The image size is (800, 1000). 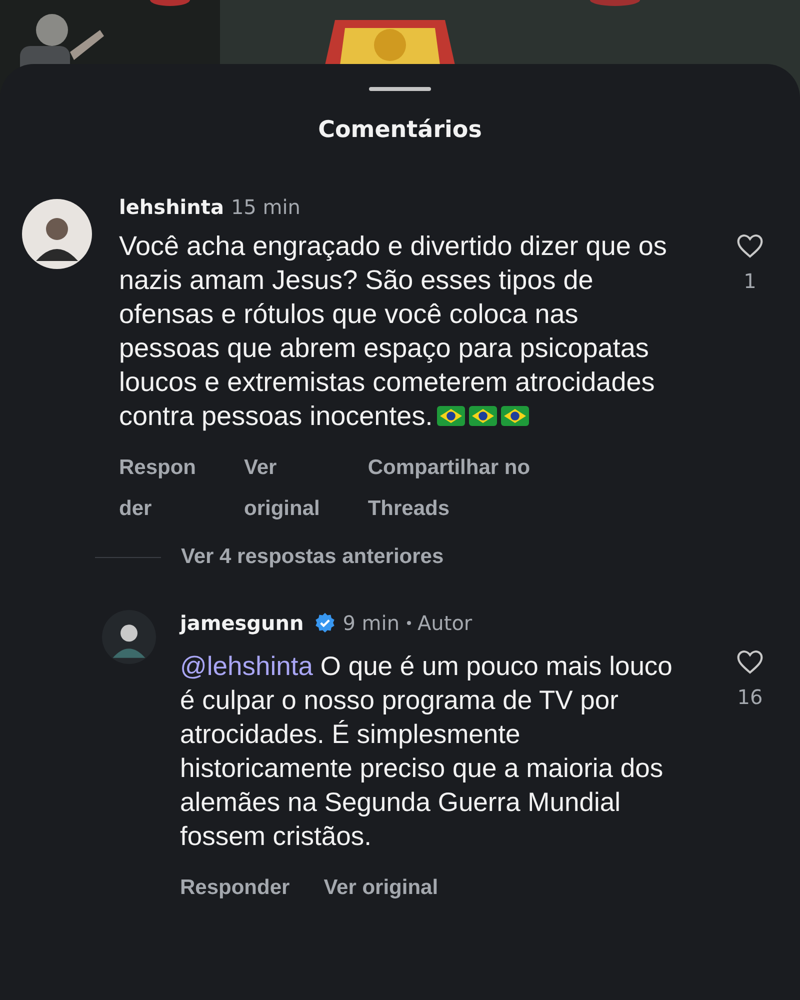 I want to click on comment-action: Respon der, so click(x=157, y=488).